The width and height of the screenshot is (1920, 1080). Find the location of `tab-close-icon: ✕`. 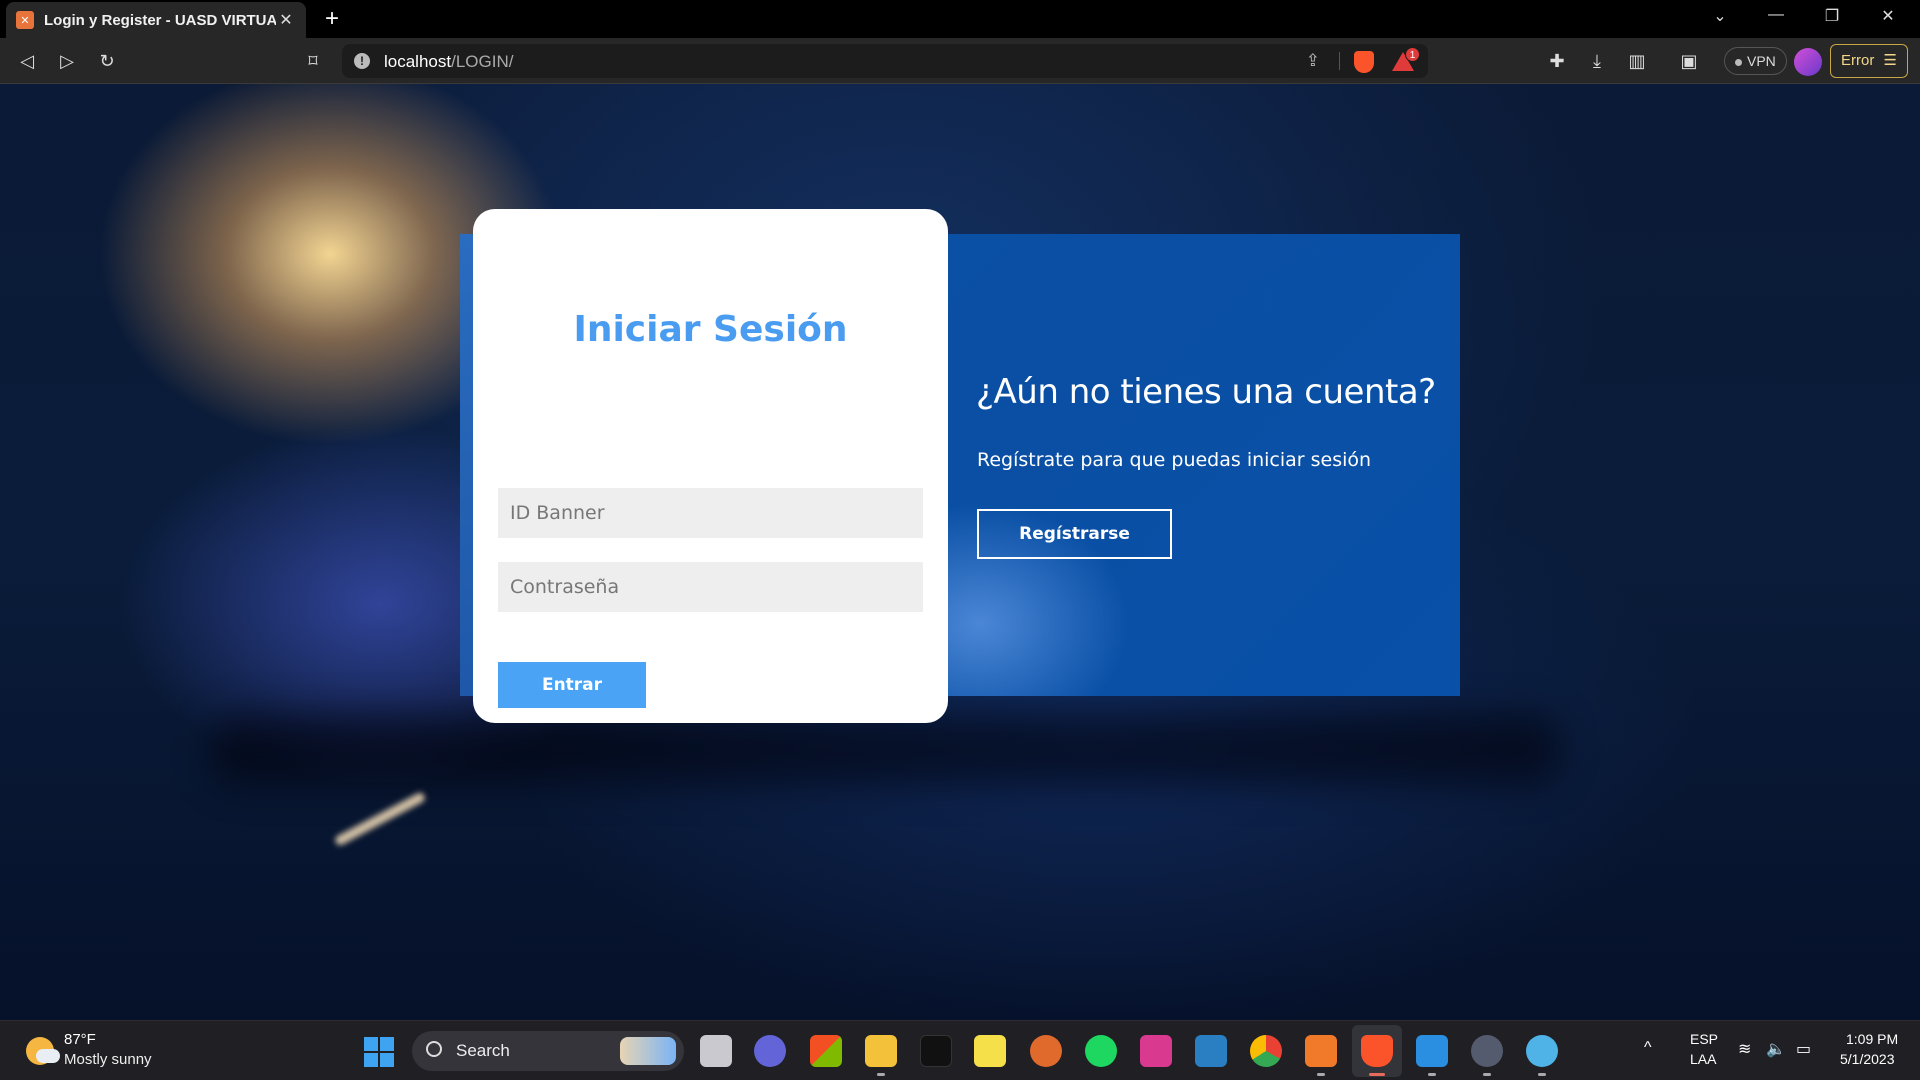

tab-close-icon: ✕ is located at coordinates (286, 20).